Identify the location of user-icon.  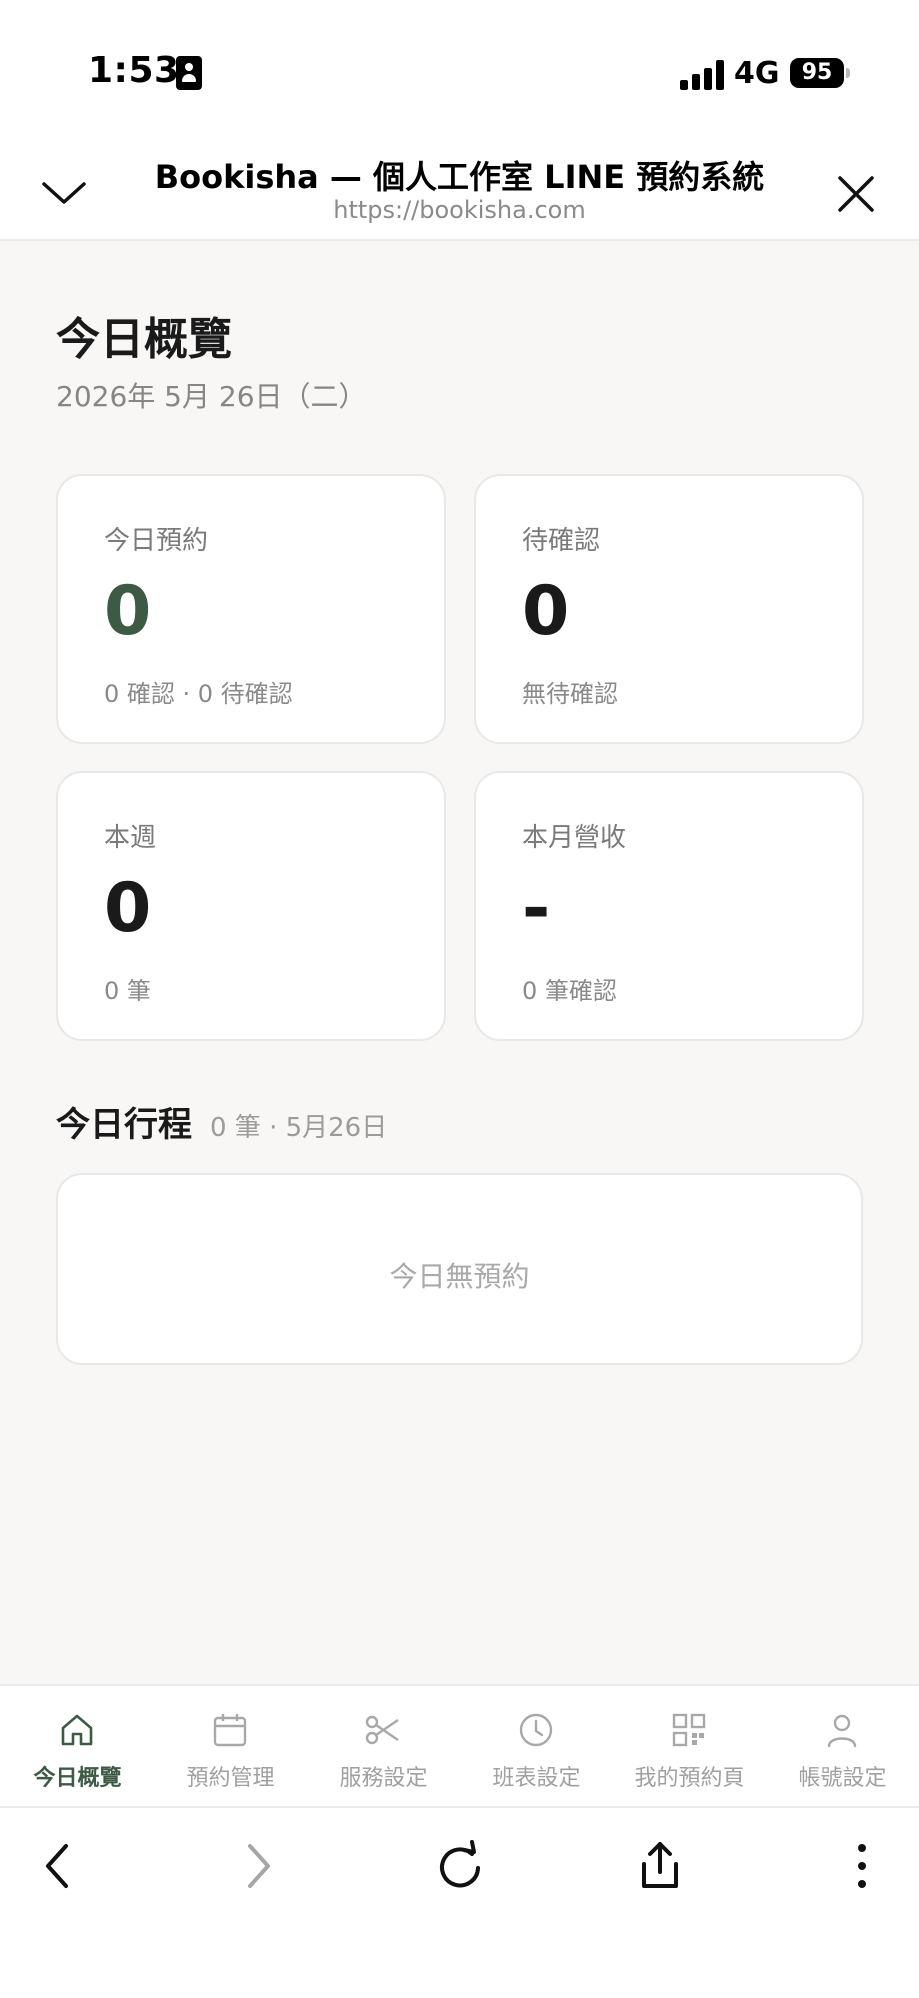
(842, 1730).